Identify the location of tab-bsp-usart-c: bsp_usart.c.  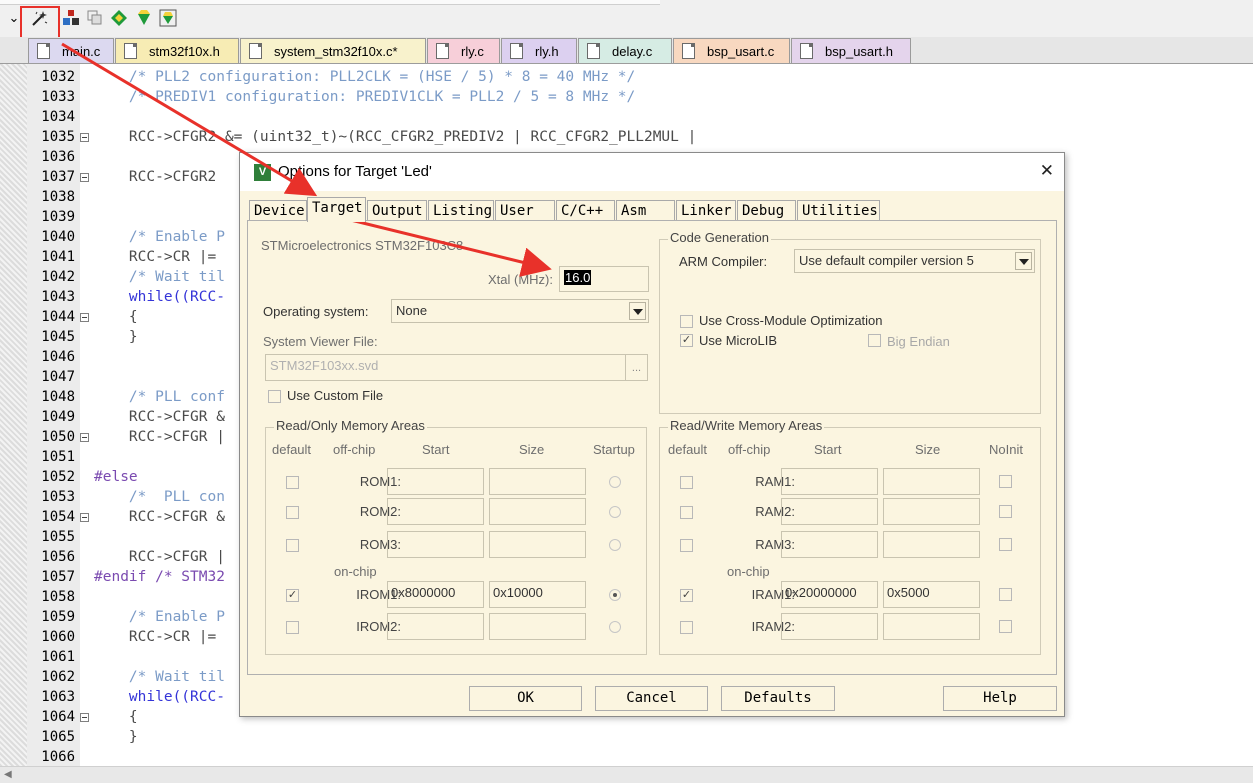
(731, 50).